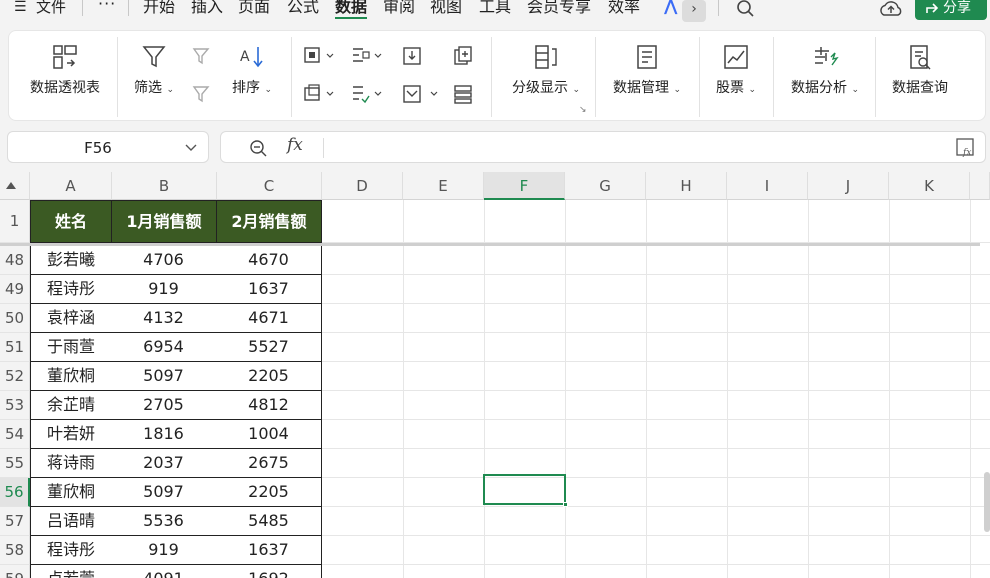 This screenshot has height=578, width=990. Describe the element at coordinates (20, 8) in the screenshot. I see `menu-toggle-icon: ☰` at that location.